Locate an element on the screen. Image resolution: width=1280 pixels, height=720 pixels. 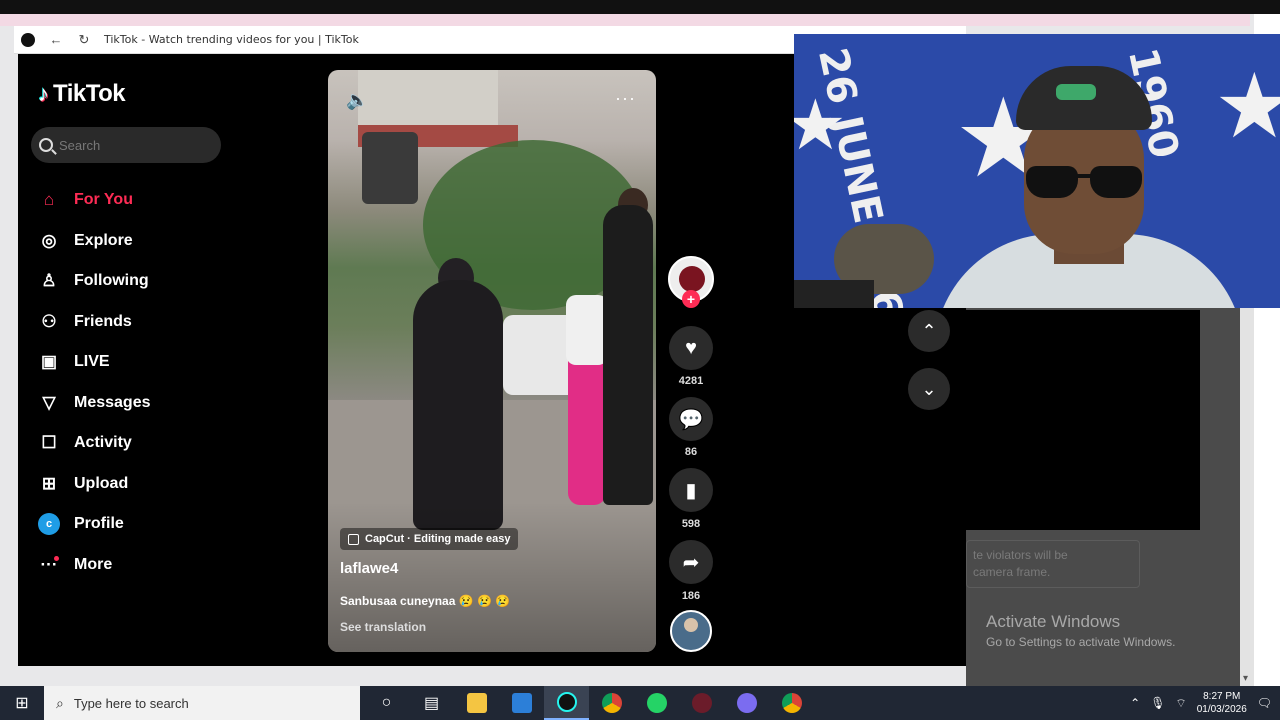
sidebar-item-more: ··· More is located at coordinates (94, 565).